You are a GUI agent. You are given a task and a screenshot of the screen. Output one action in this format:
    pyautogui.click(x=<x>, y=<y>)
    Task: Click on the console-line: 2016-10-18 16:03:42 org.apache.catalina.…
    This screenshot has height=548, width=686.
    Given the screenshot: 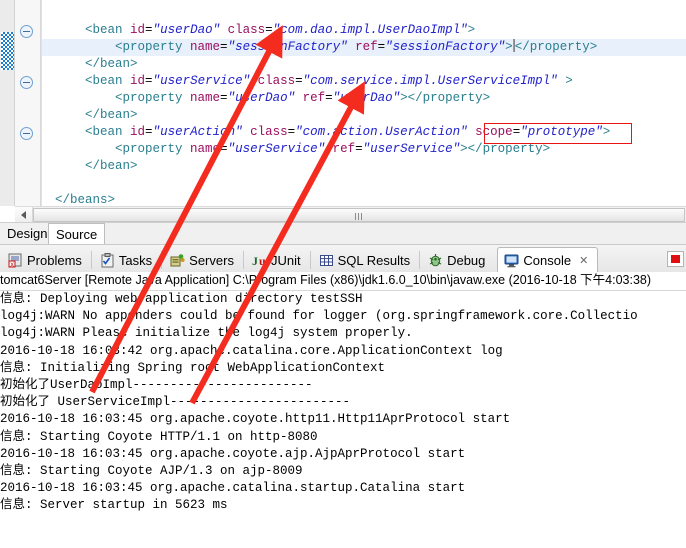 What is the action you would take?
    pyautogui.click(x=251, y=350)
    